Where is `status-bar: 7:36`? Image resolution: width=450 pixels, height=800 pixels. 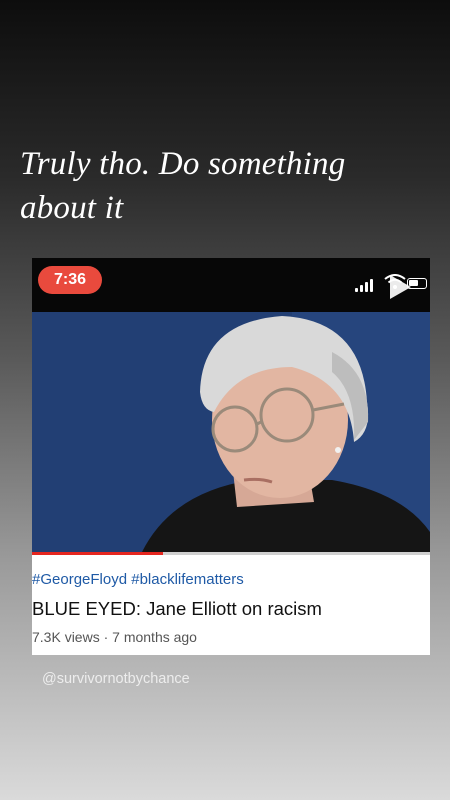
status-bar: 7:36 is located at coordinates (231, 285).